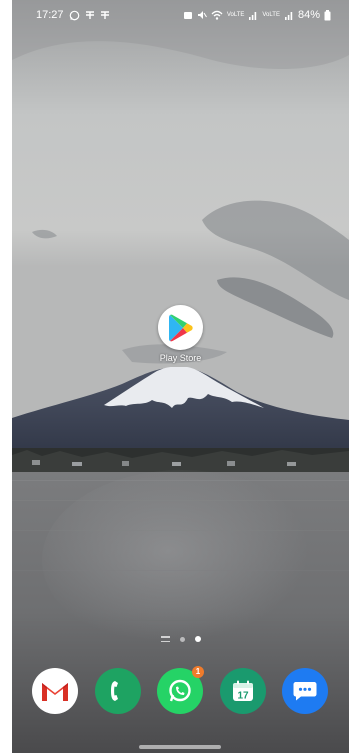 The height and width of the screenshot is (753, 349). I want to click on page-indicator, so click(180, 639).